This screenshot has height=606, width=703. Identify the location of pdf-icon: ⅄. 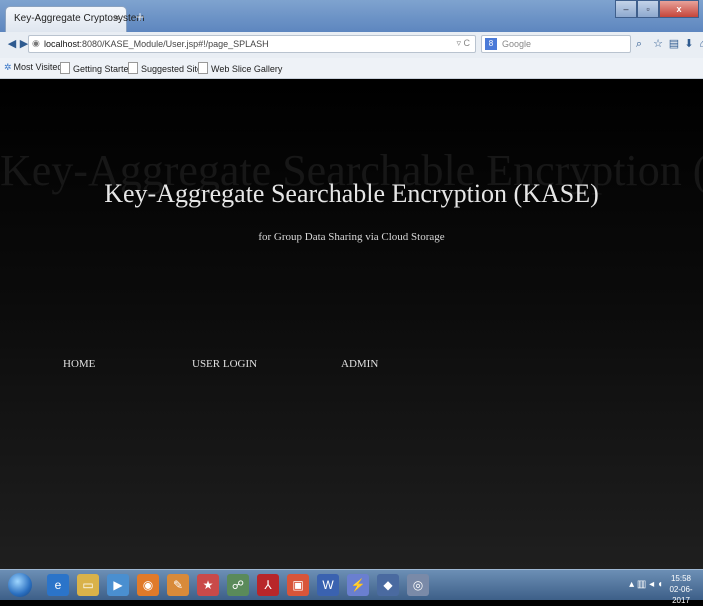
(268, 585).